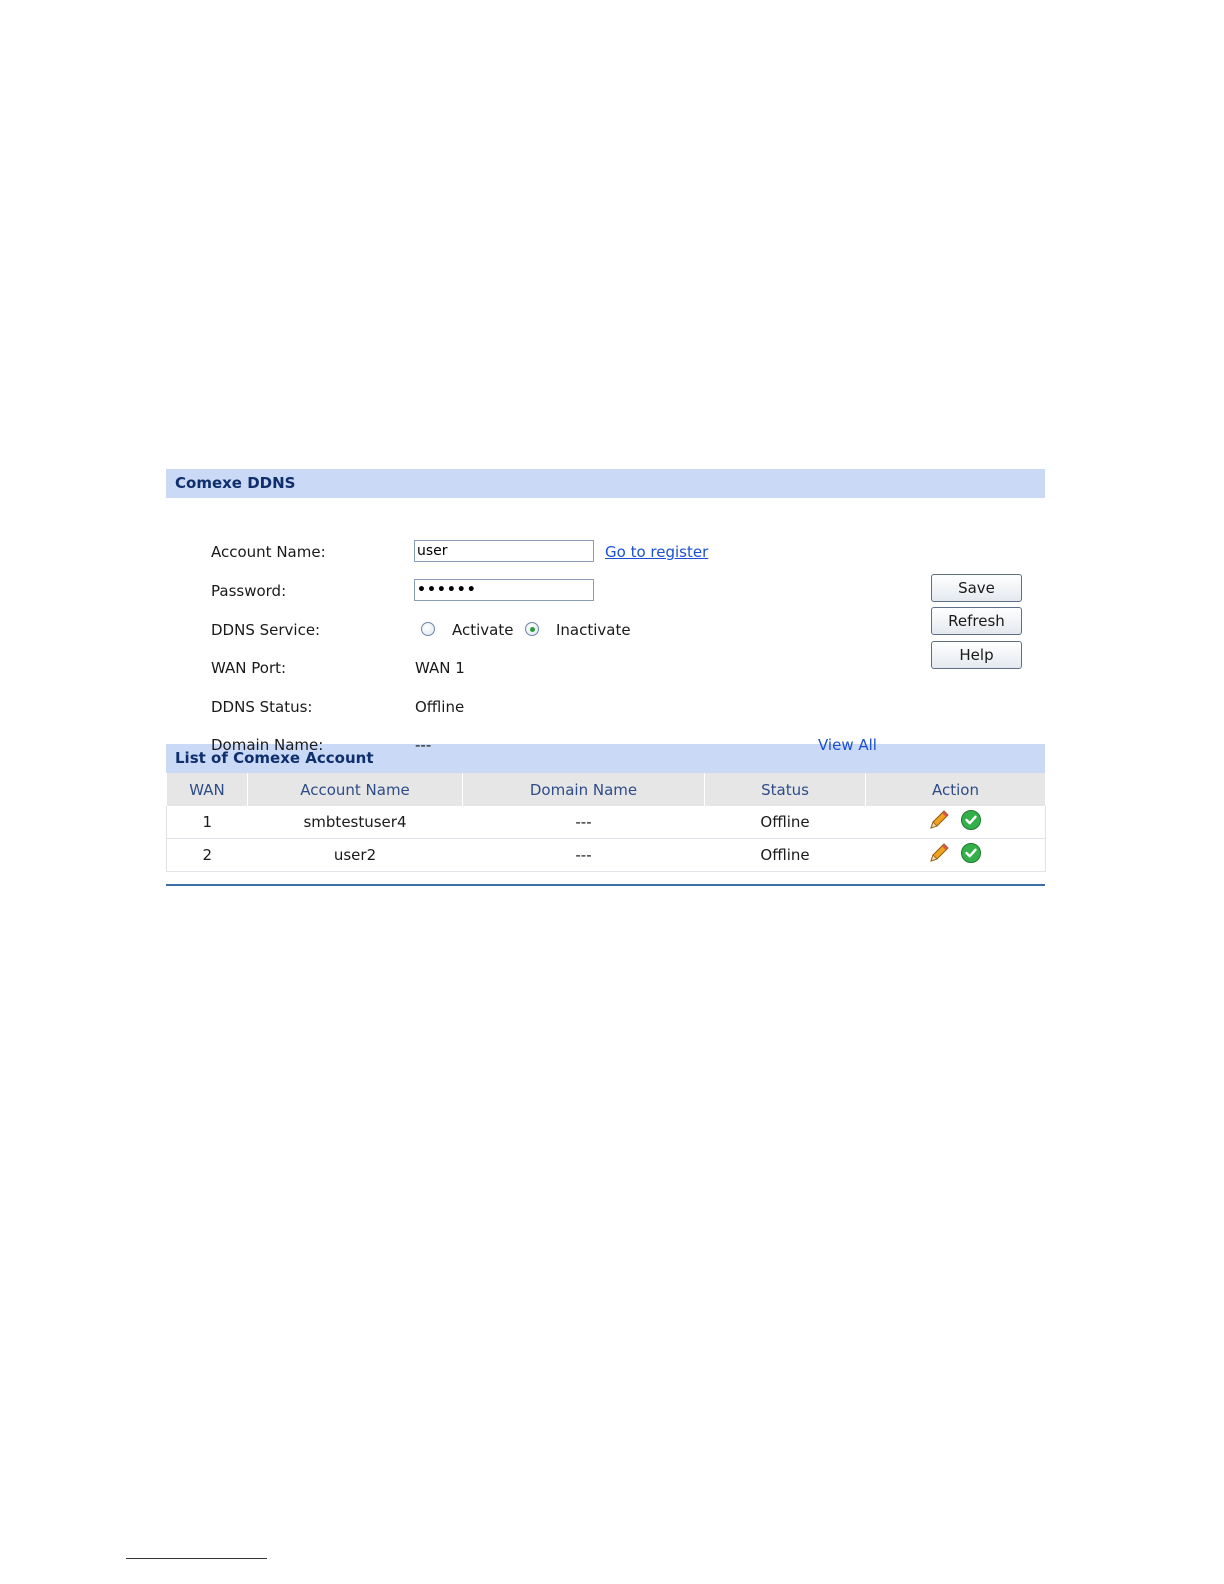 Image resolution: width=1224 pixels, height=1584 pixels. What do you see at coordinates (268, 552) in the screenshot?
I see `account-name-label: Account Name:` at bounding box center [268, 552].